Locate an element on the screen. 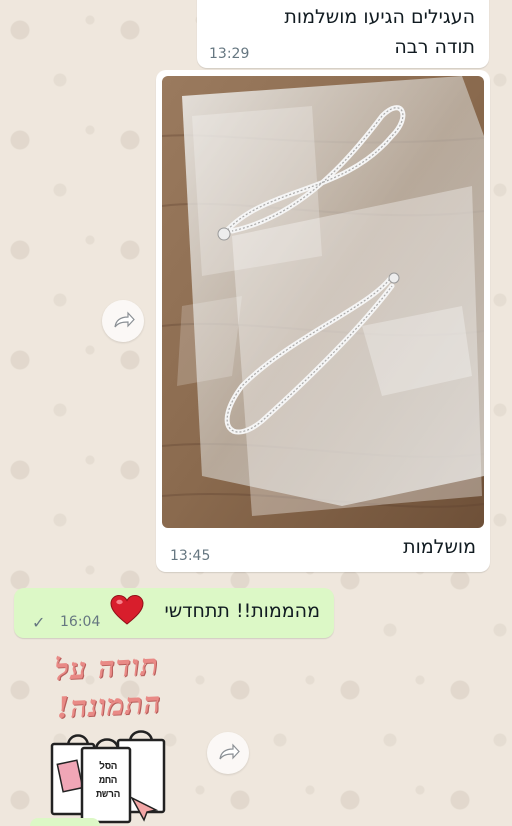 Image resolution: width=512 pixels, height=826 pixels. message-bubble-incoming: העגילים הגיעו מושלמות תודה רבה 13:29 is located at coordinates (343, 34).